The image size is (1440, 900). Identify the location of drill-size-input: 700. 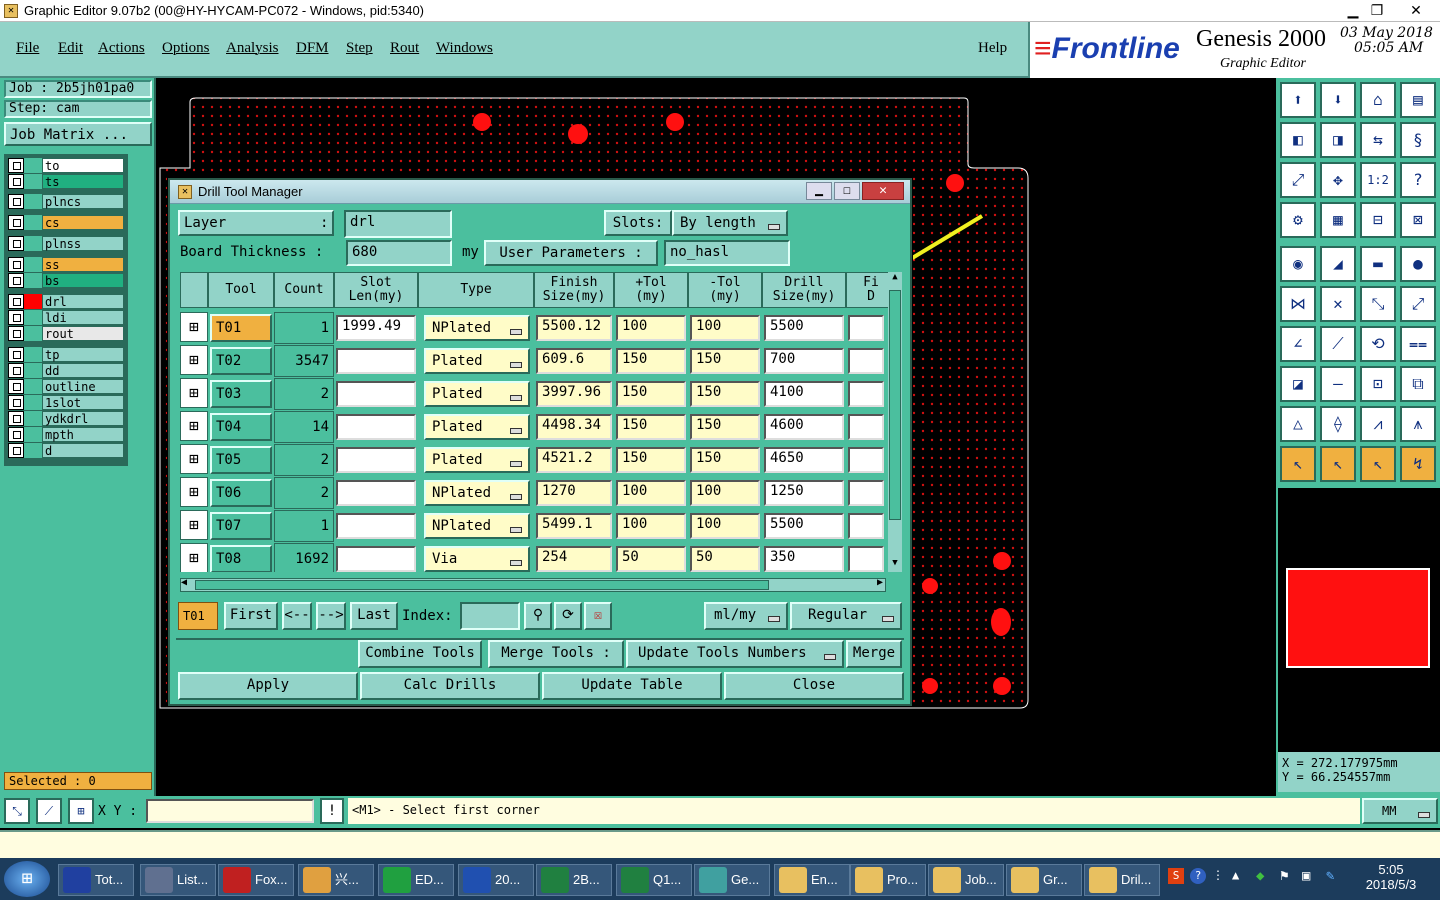
(804, 361).